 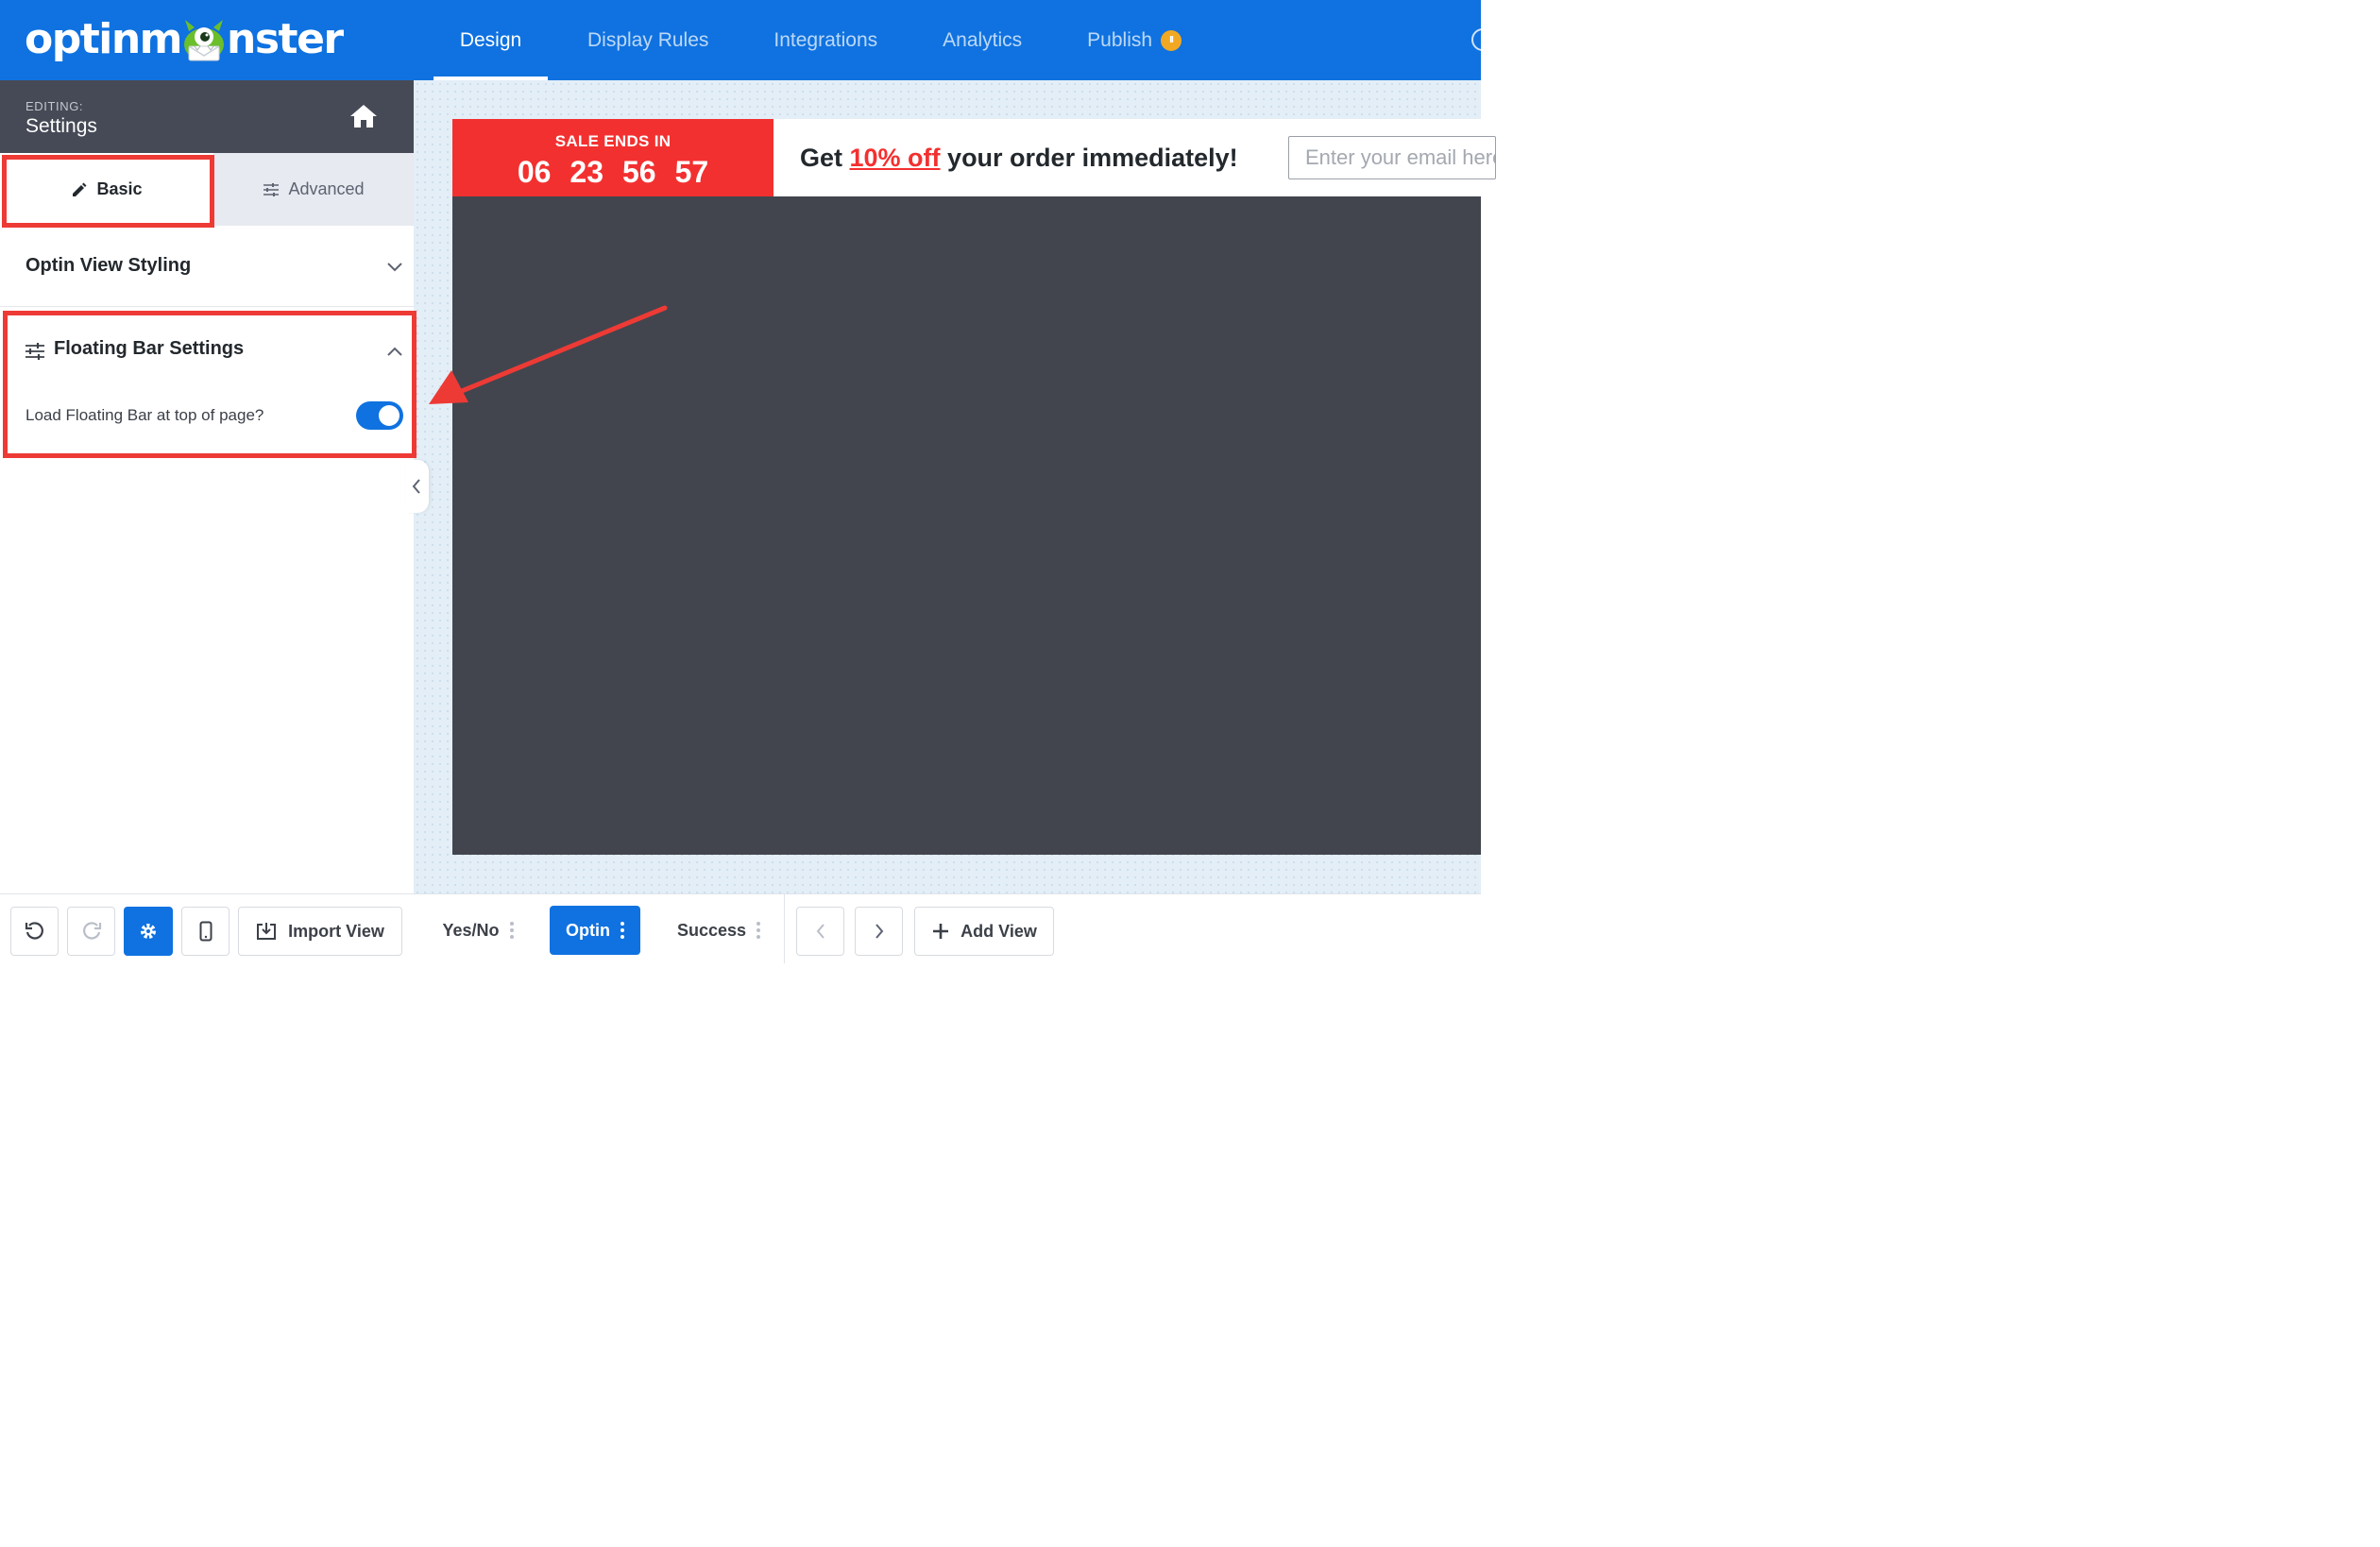 I want to click on offer-headline: Get 10% off your order immediately!, so click(x=1019, y=158).